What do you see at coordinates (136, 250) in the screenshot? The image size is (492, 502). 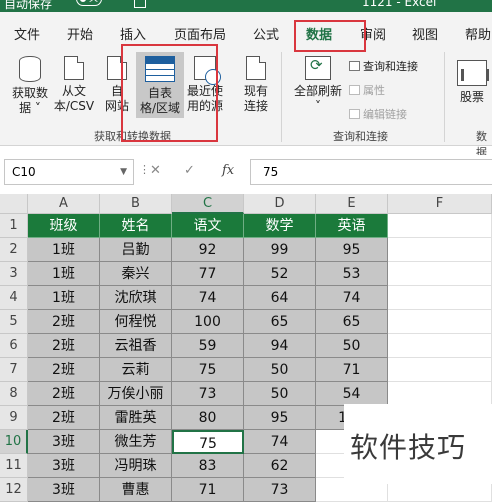 I see `table-cell: 吕勤` at bounding box center [136, 250].